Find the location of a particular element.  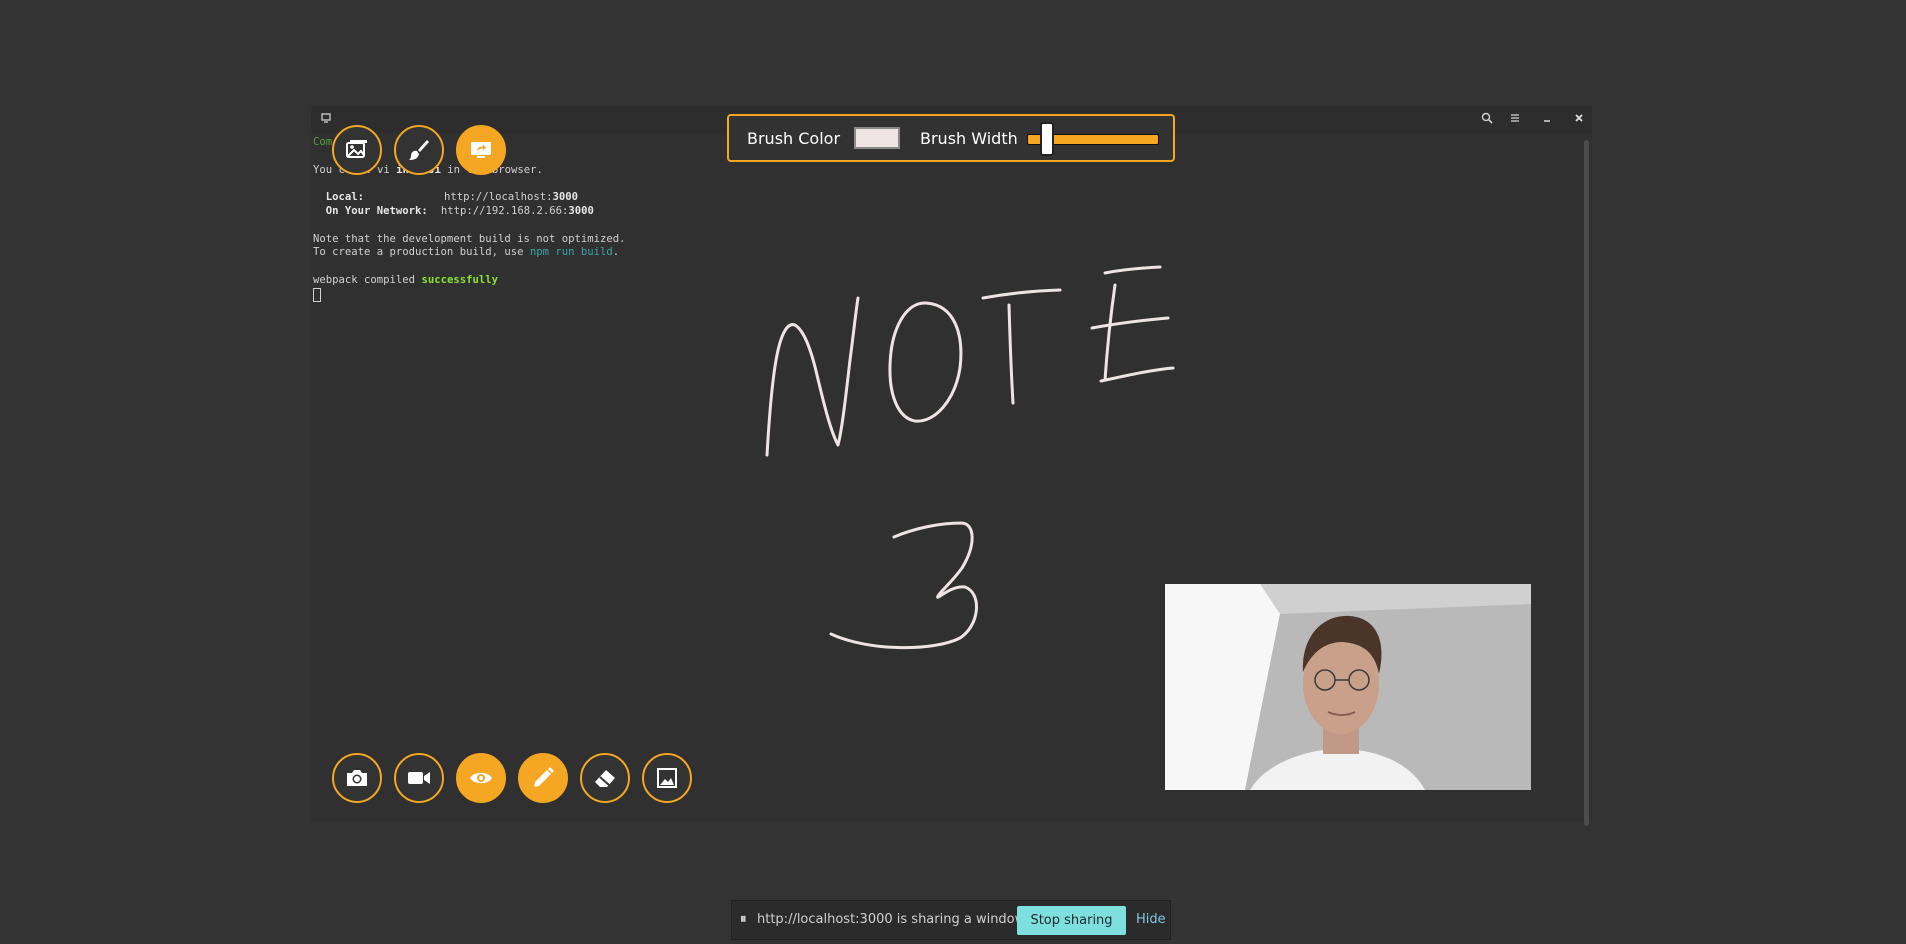

drawn-stroke-n is located at coordinates (812, 376).